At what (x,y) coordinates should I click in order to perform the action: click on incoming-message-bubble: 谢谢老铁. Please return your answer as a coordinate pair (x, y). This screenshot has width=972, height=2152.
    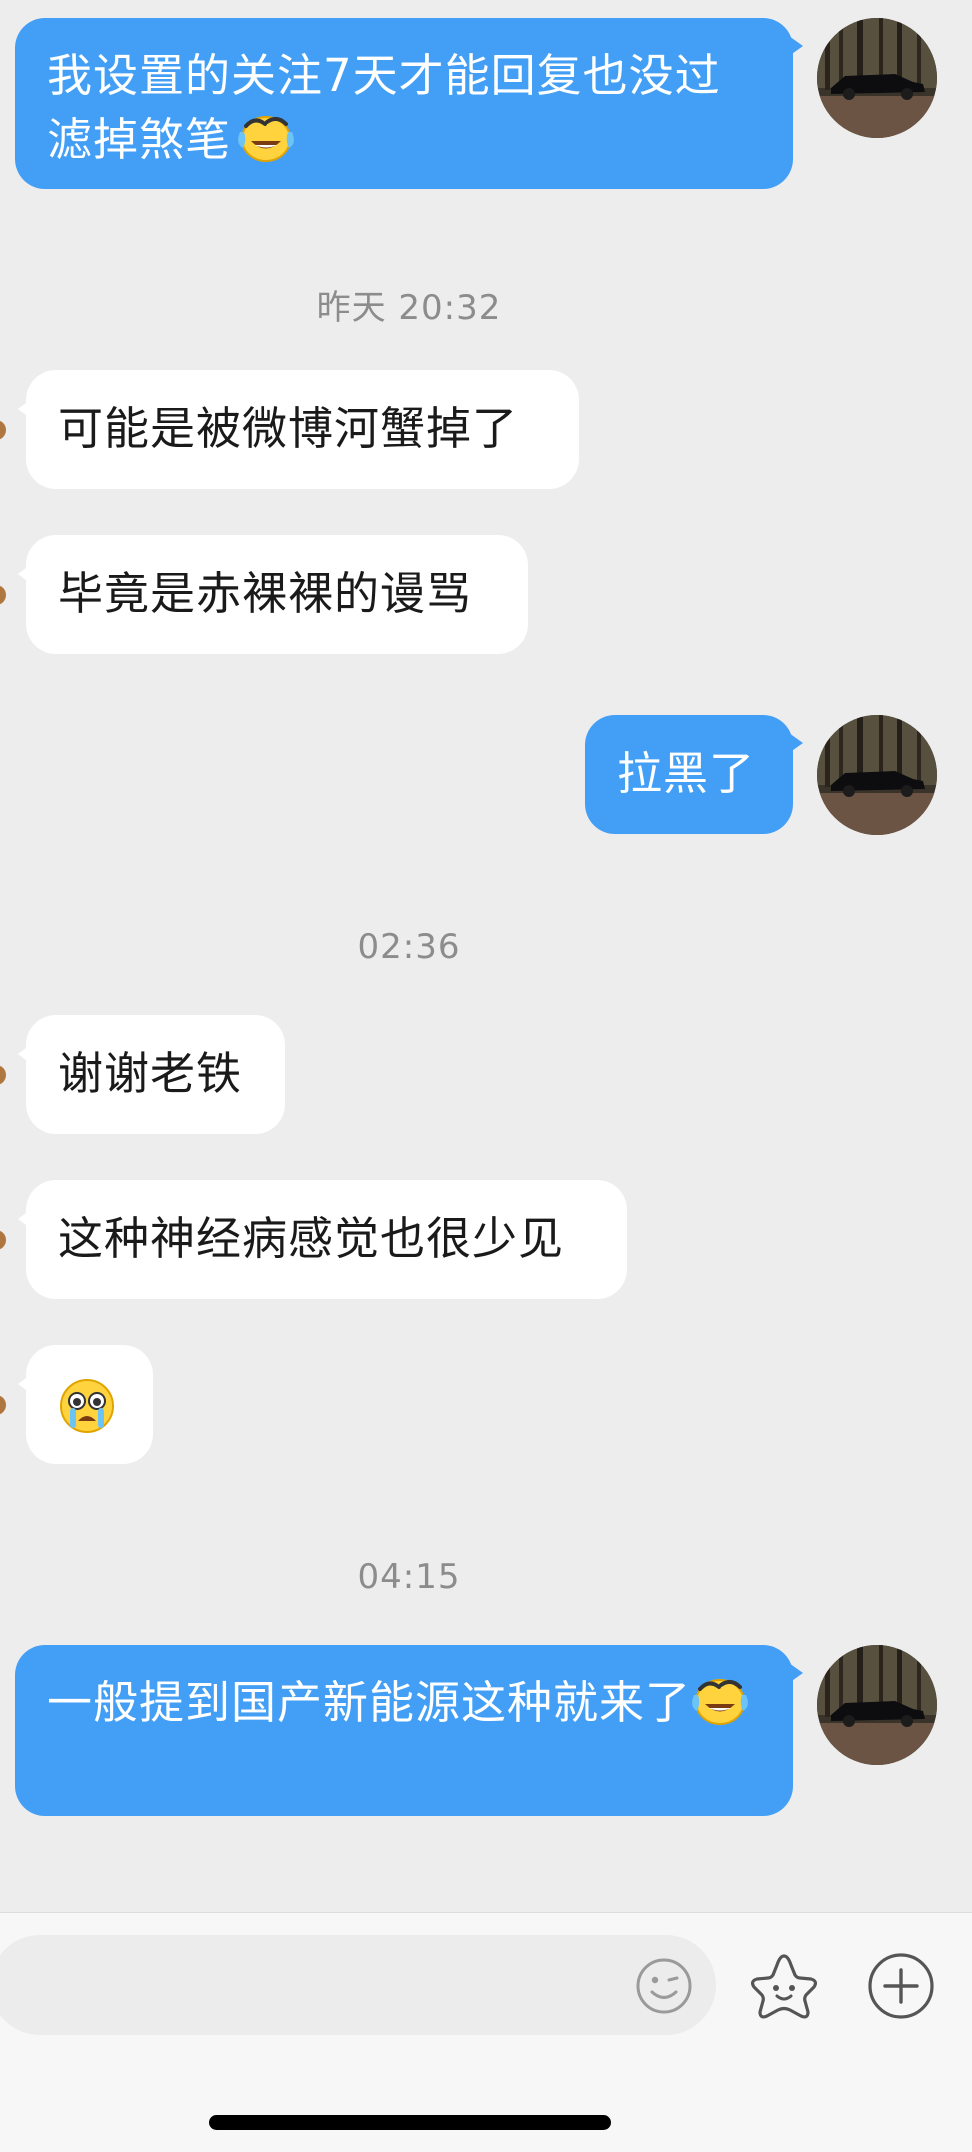
    Looking at the image, I should click on (151, 1074).